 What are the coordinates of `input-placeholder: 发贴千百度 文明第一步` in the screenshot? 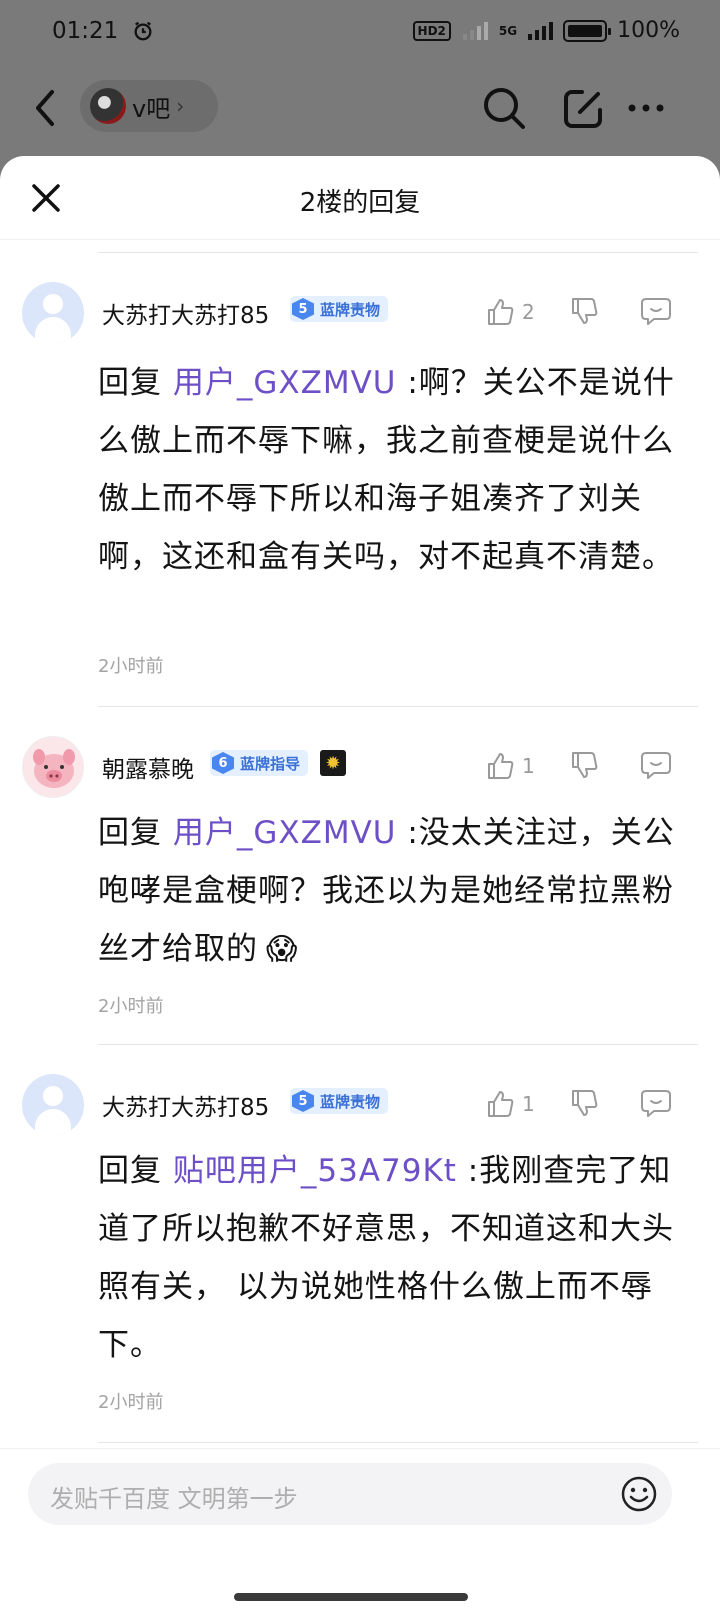 It's located at (174, 1499).